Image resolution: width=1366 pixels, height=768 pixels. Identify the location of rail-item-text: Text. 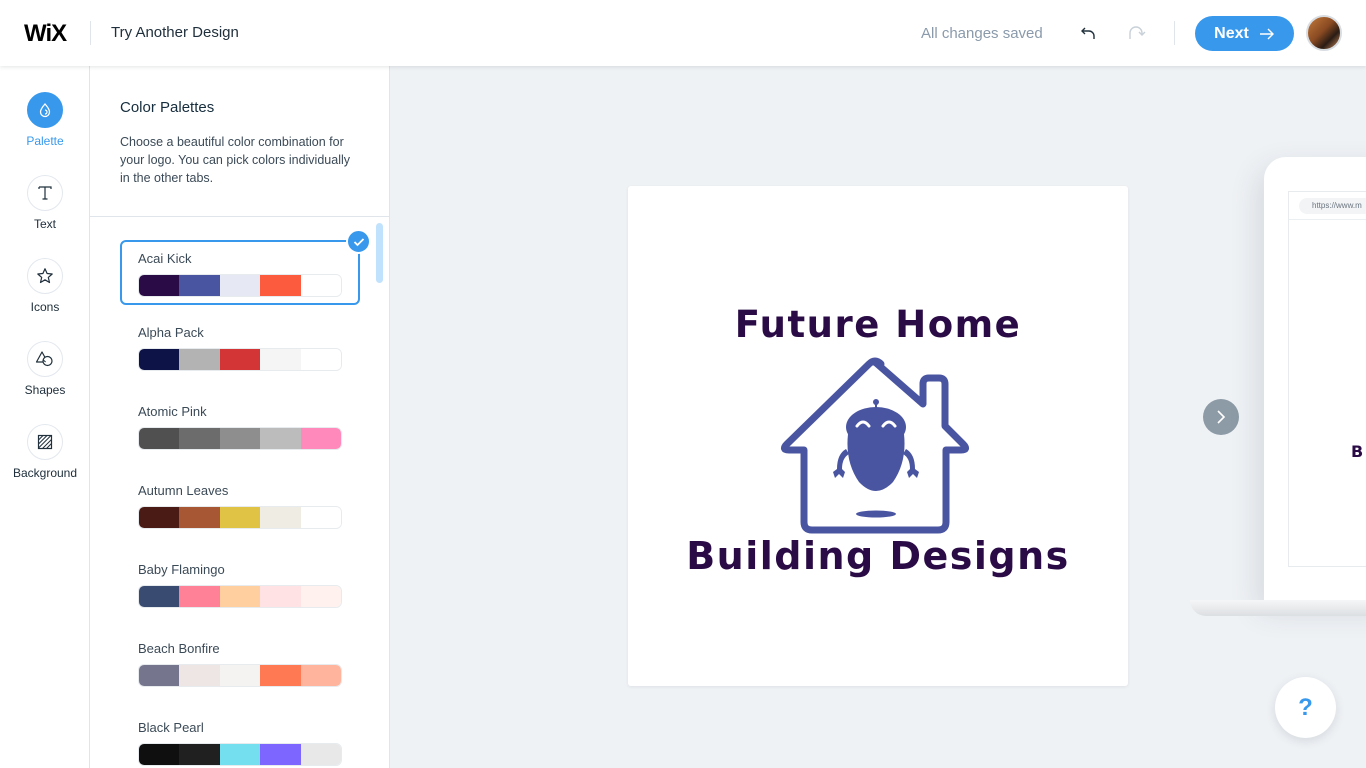
(45, 203).